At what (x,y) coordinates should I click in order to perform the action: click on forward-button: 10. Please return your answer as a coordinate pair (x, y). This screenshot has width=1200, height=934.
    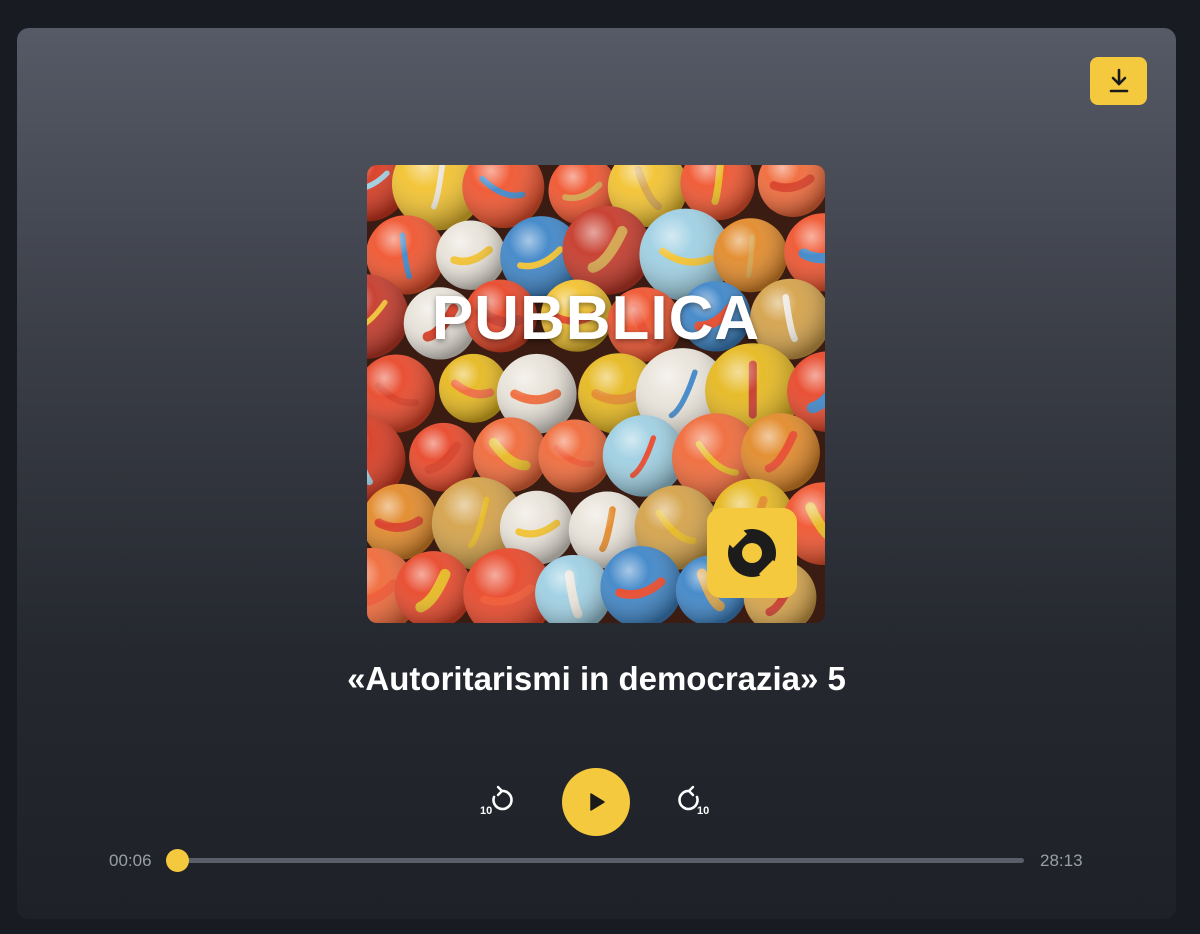
    Looking at the image, I should click on (693, 801).